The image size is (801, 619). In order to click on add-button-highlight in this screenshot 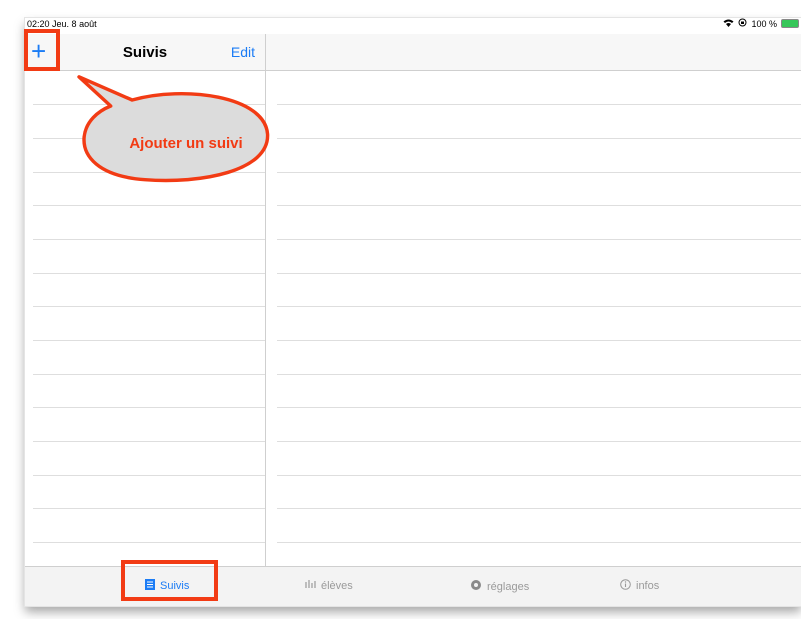, I will do `click(42, 50)`.